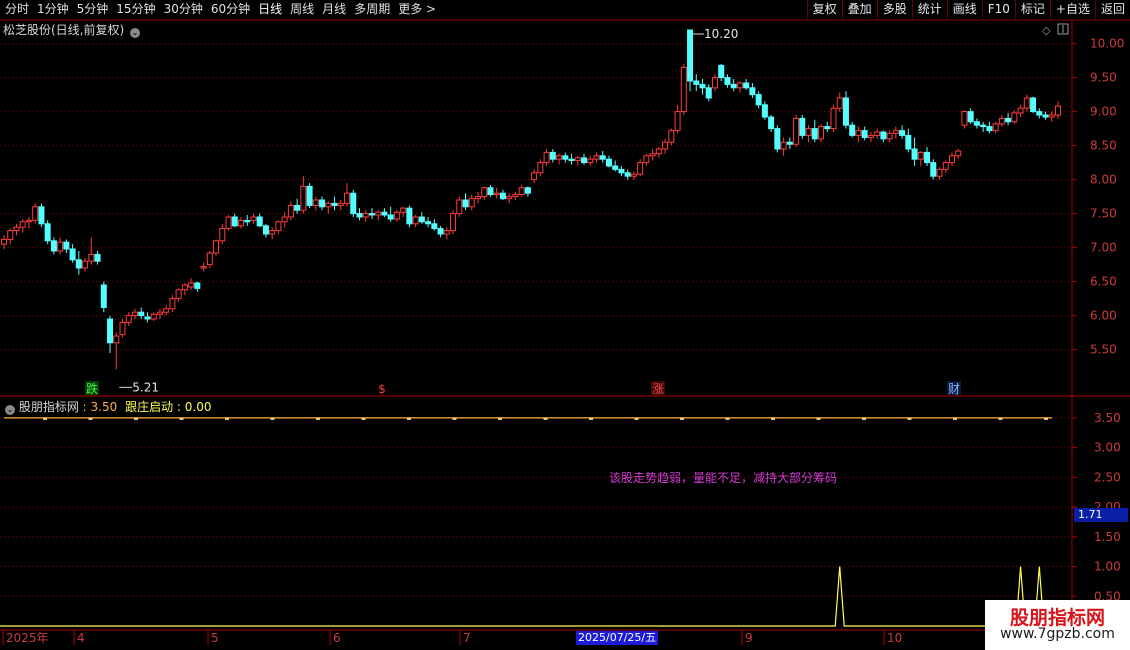 Image resolution: width=1130 pixels, height=650 pixels. I want to click on period-tabs: 分时 1分钟 5分钟 15分钟 30分钟 60分钟 日线 周线 月线 多周期 更多 >, so click(221, 9).